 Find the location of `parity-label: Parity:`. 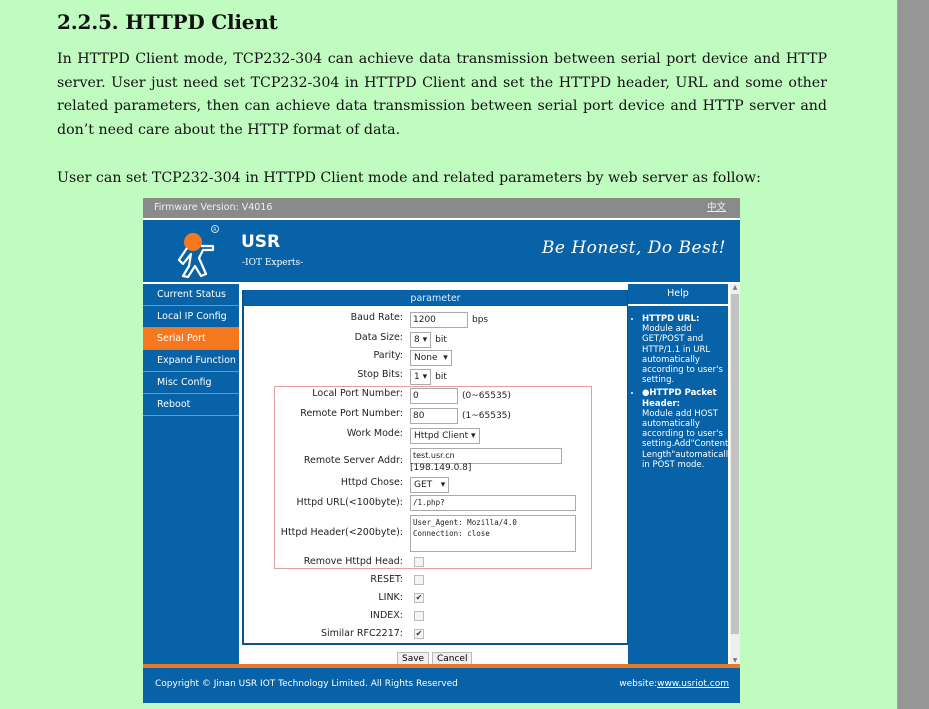

parity-label: Parity: is located at coordinates (388, 355).